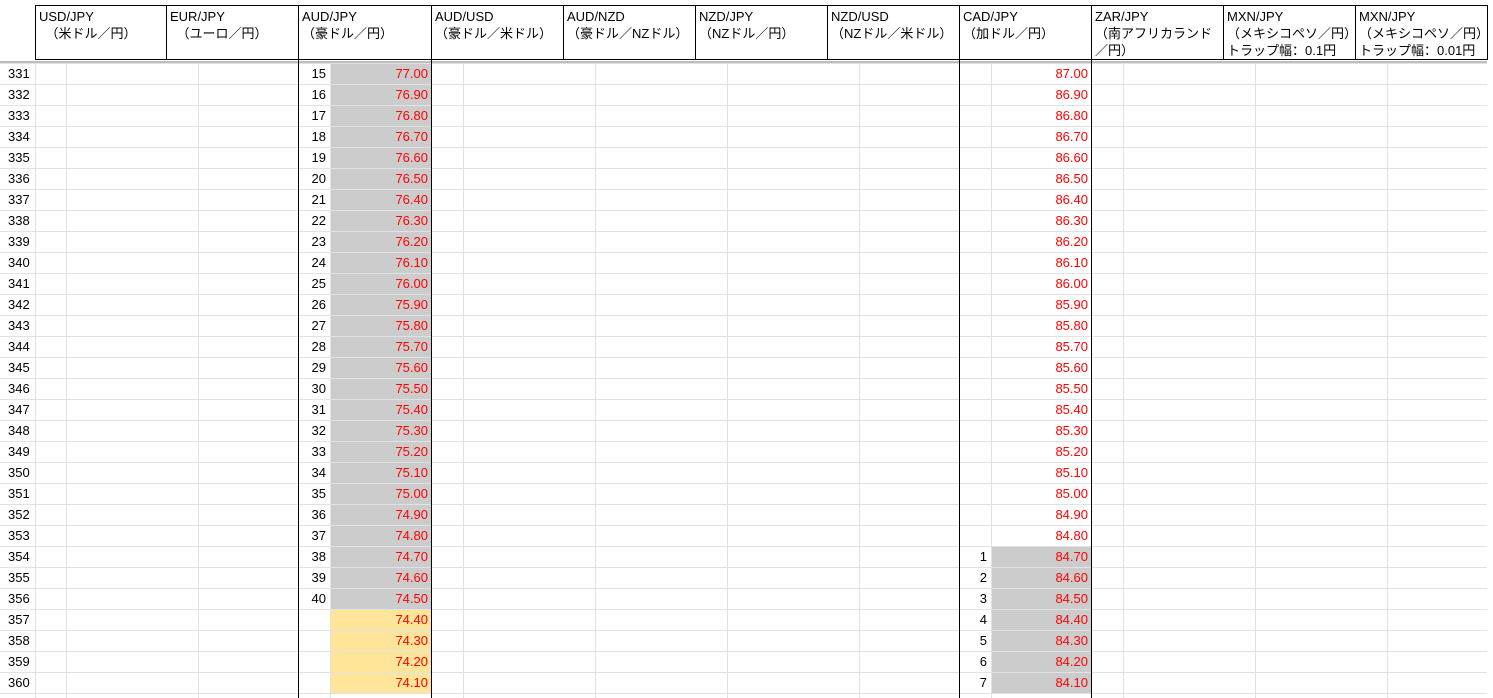  I want to click on column-header: AUD/JPY （豪ドル／円）, so click(365, 32).